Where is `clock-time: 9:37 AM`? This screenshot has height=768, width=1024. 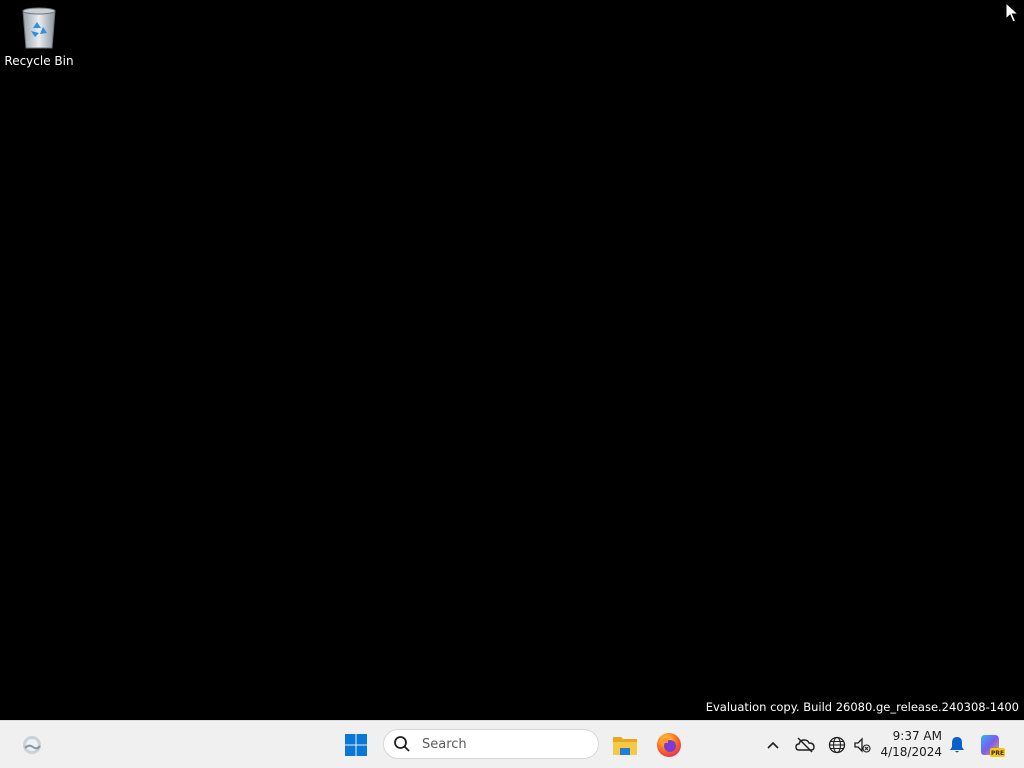 clock-time: 9:37 AM is located at coordinates (917, 736).